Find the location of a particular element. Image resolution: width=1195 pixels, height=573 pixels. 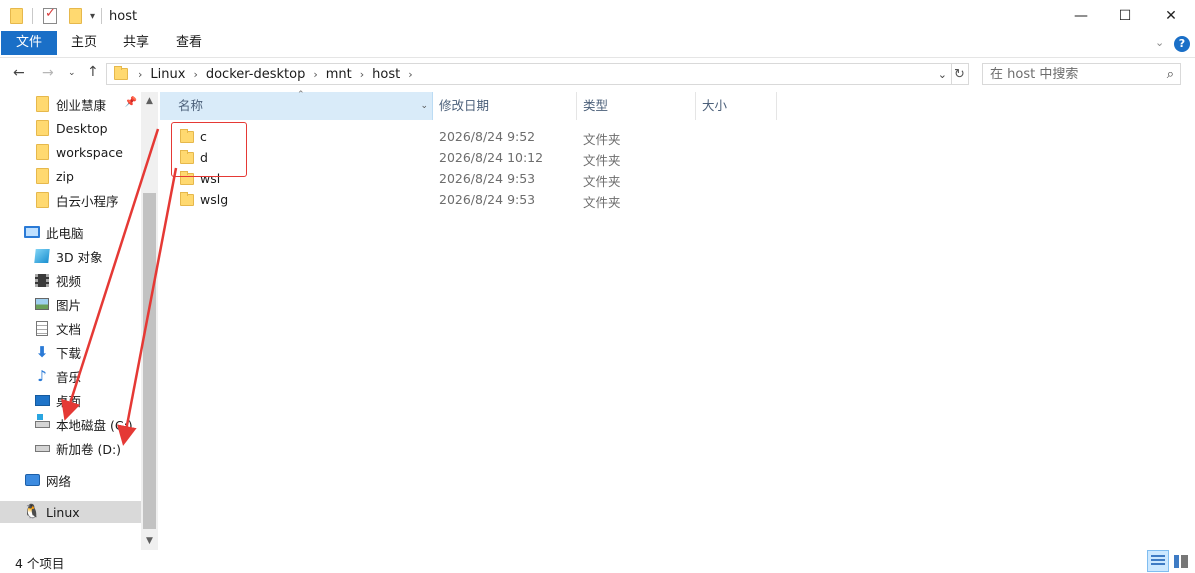

nav-item-downloads: ⬇ 下载 is located at coordinates (70, 352).